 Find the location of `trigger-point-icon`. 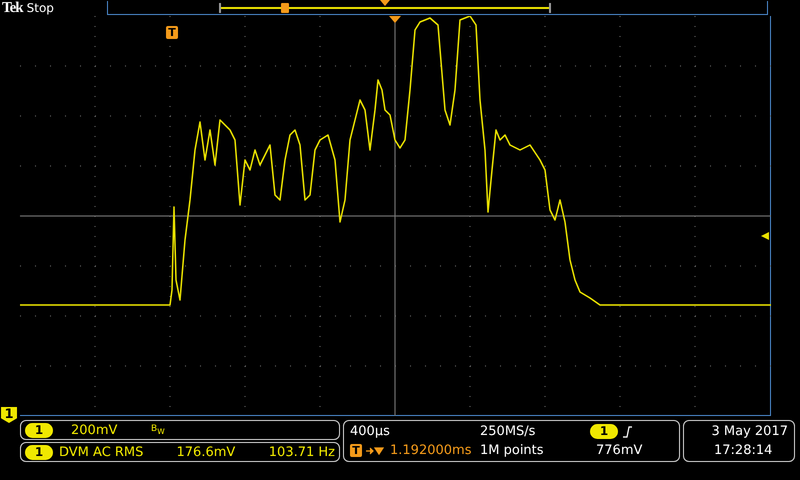

trigger-point-icon is located at coordinates (284, 7).